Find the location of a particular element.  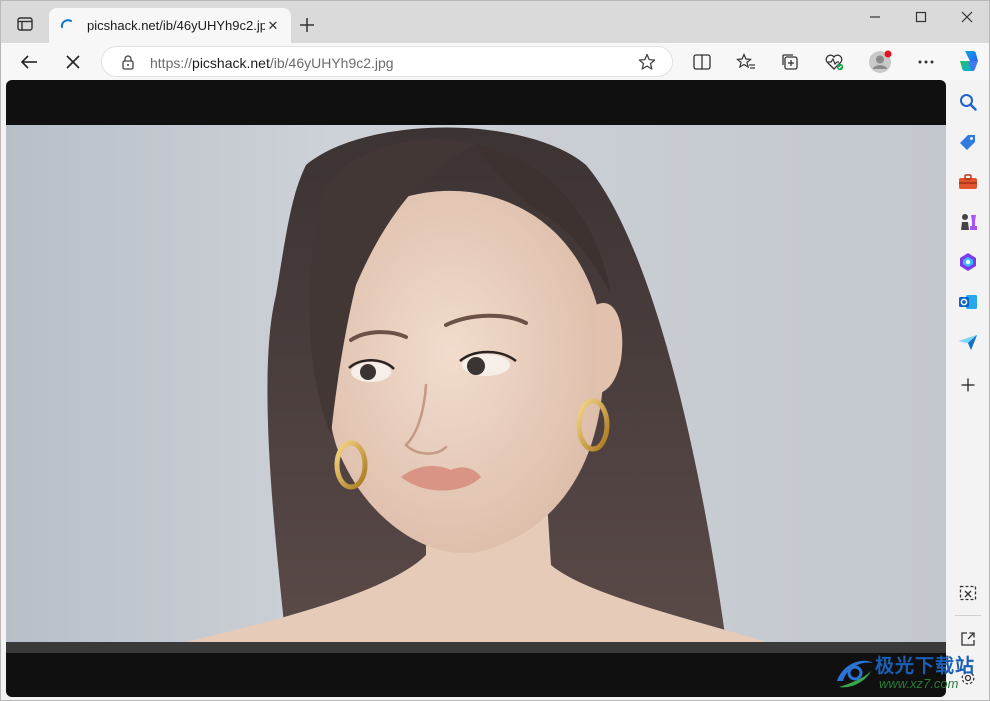

url-scheme: https:// is located at coordinates (171, 63).